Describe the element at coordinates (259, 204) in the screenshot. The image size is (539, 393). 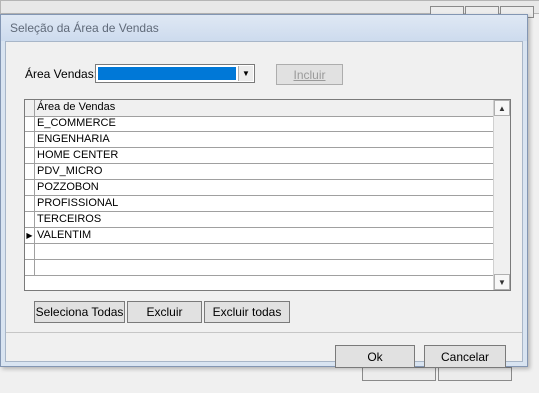
I see `table-row: PROFISSIONAL` at that location.